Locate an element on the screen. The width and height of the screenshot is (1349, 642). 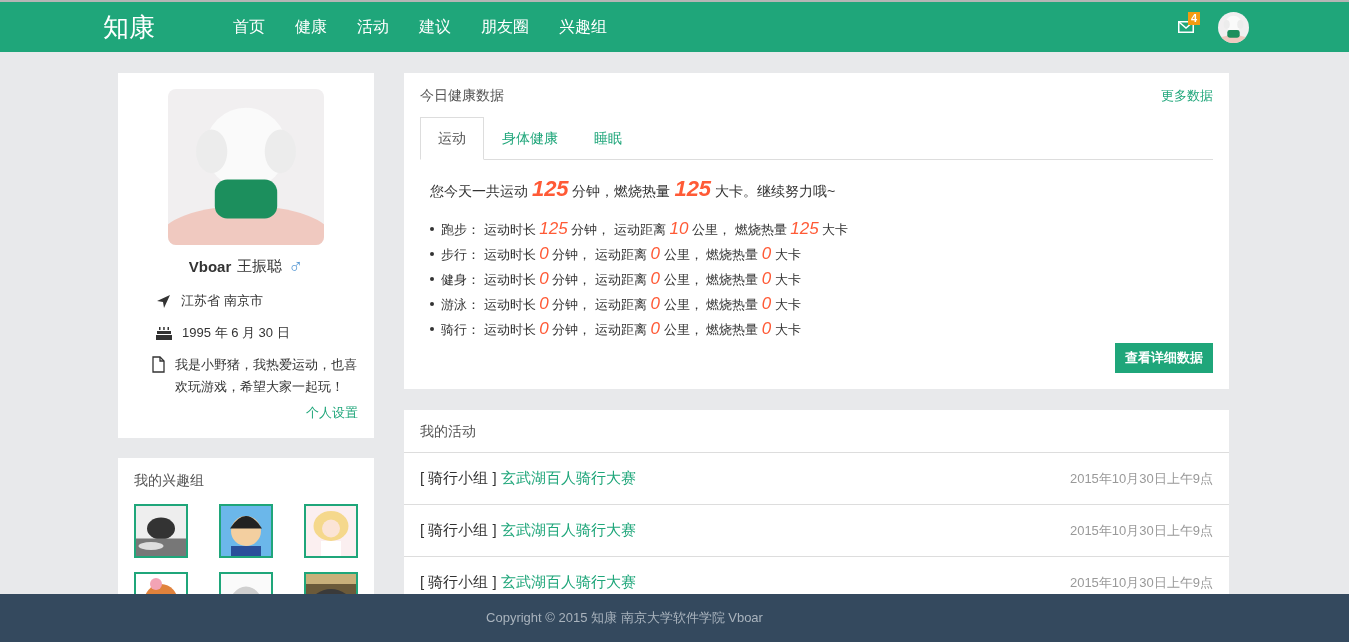
mail-icon is located at coordinates (1186, 27).